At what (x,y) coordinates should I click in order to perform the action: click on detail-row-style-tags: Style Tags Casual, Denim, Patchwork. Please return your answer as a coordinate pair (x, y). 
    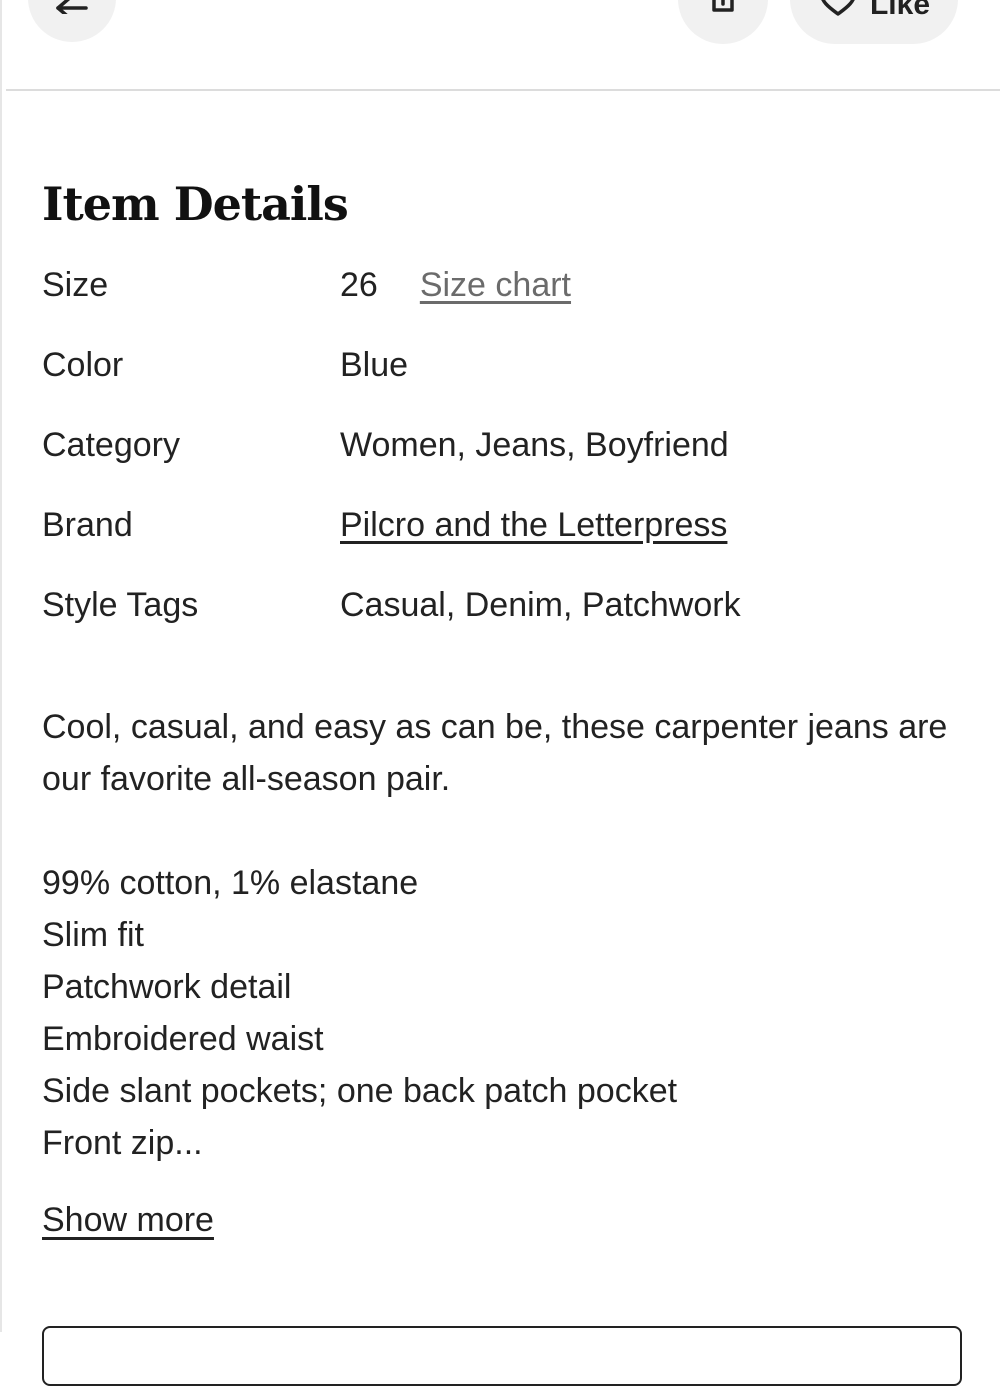
    Looking at the image, I should click on (502, 616).